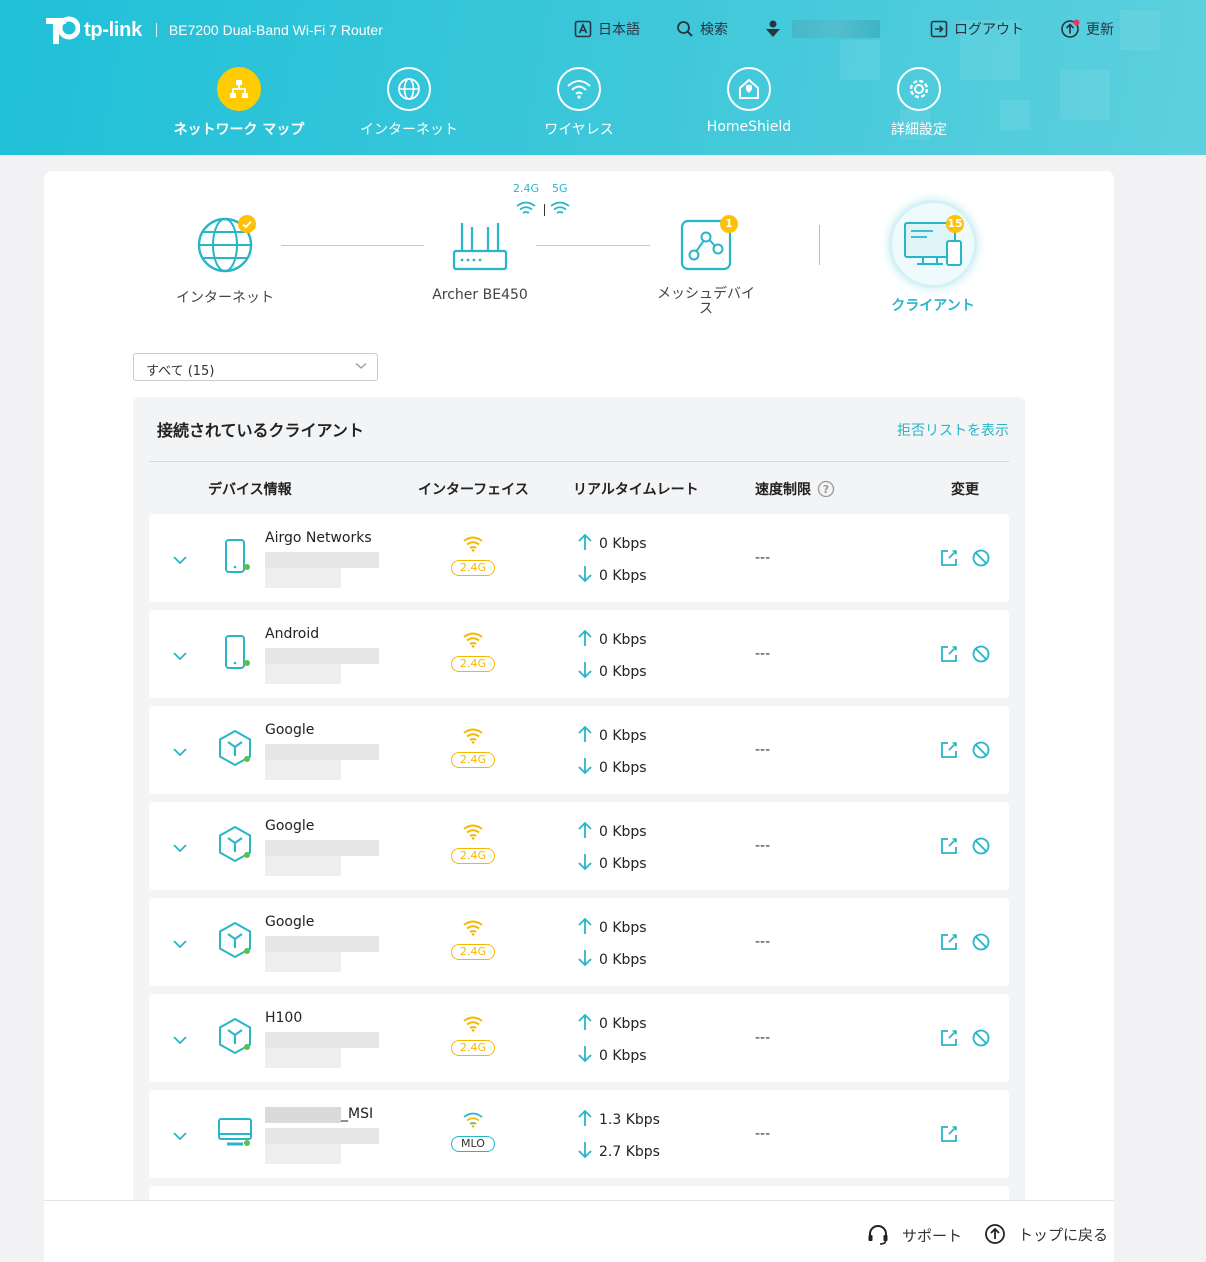 The image size is (1206, 1262). I want to click on client-row: Airgo Networks 2.4G 0 Kbps 0 Kbps ---, so click(579, 558).